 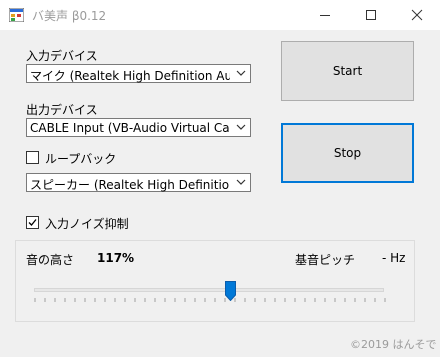 I want to click on output-device-select: CABLE Input (VB-Audio Virtual Cable), so click(x=138, y=127).